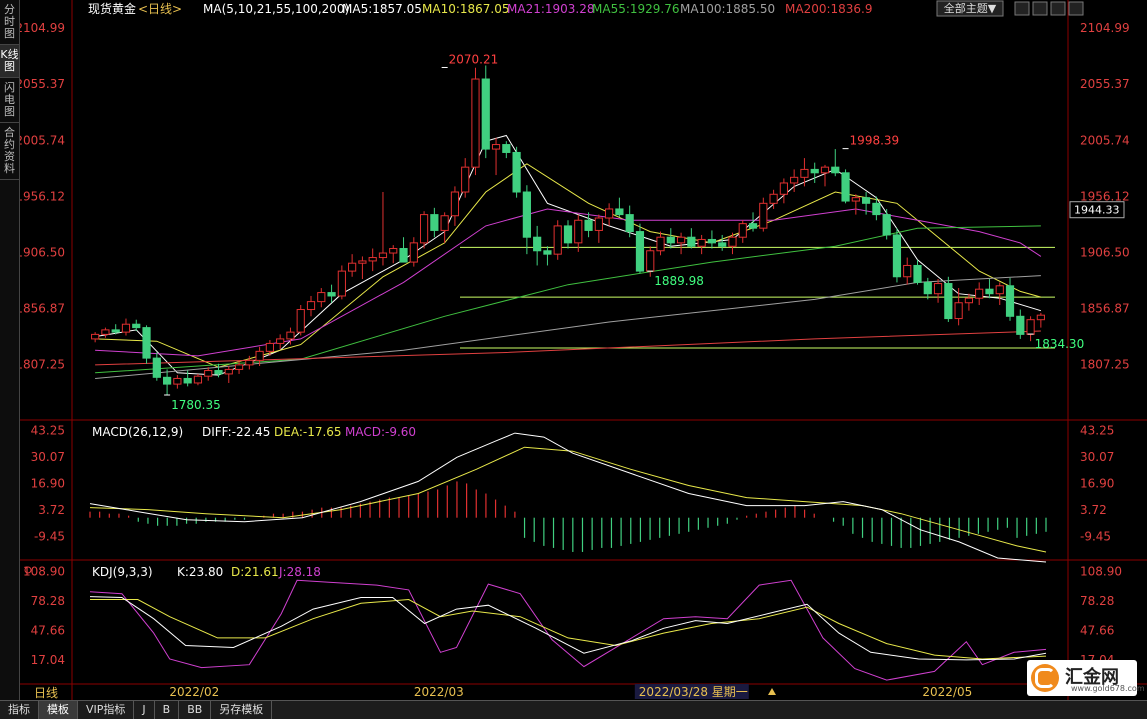 The height and width of the screenshot is (719, 1147). Describe the element at coordinates (1086, 678) in the screenshot. I see `gold678-logo: 汇金网 www.gold678.com` at that location.